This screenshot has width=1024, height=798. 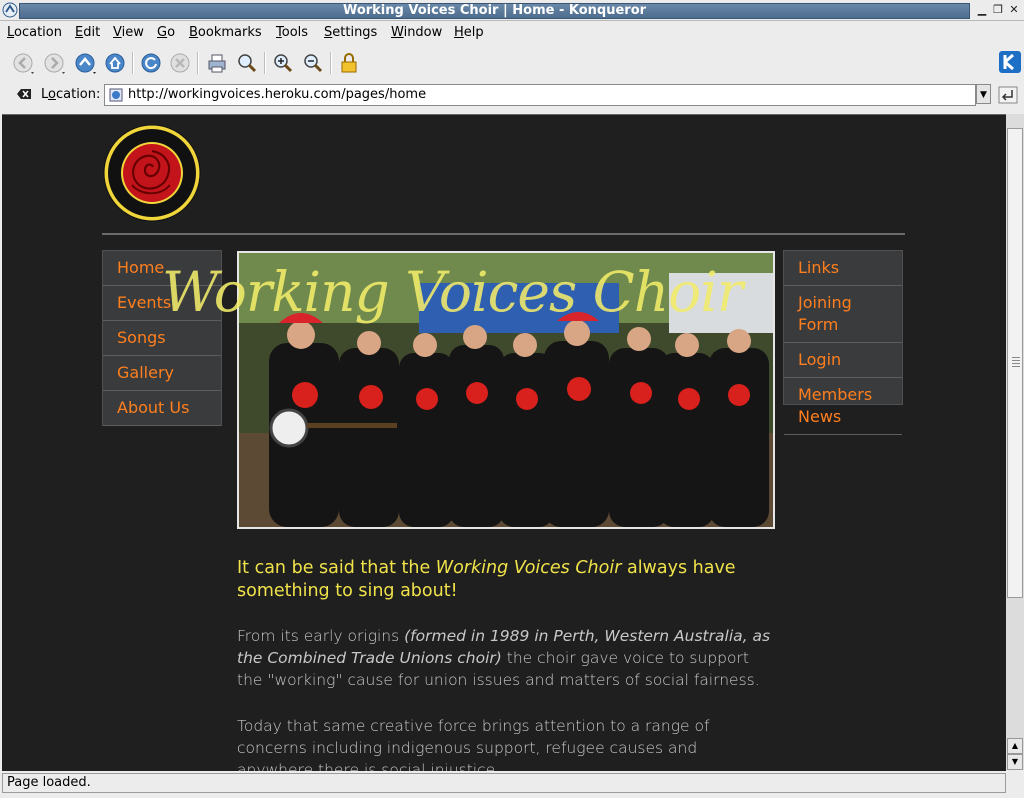 I want to click on statusbar: Page loaded., so click(x=512, y=784).